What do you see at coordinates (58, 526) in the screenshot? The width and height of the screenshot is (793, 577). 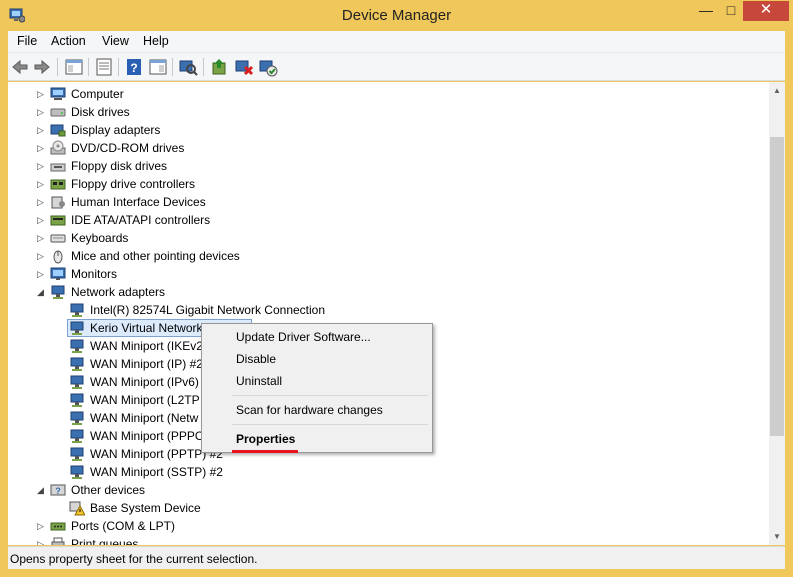 I see `ports-icon` at bounding box center [58, 526].